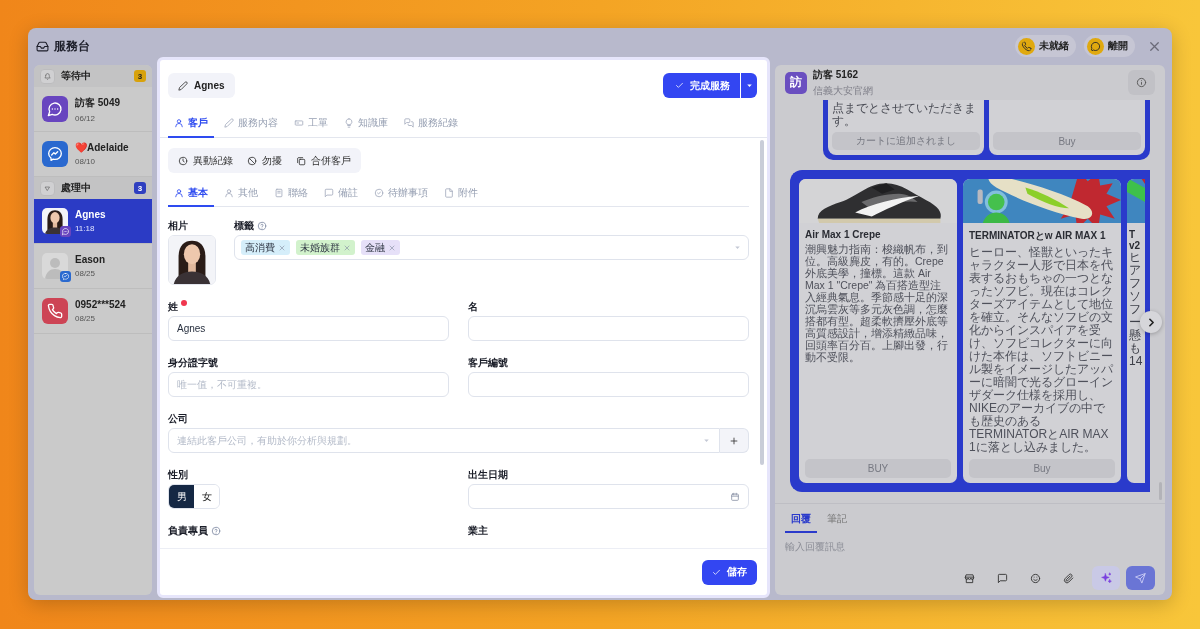 This screenshot has height=629, width=1200. I want to click on field-label: 出生日期, so click(488, 474).